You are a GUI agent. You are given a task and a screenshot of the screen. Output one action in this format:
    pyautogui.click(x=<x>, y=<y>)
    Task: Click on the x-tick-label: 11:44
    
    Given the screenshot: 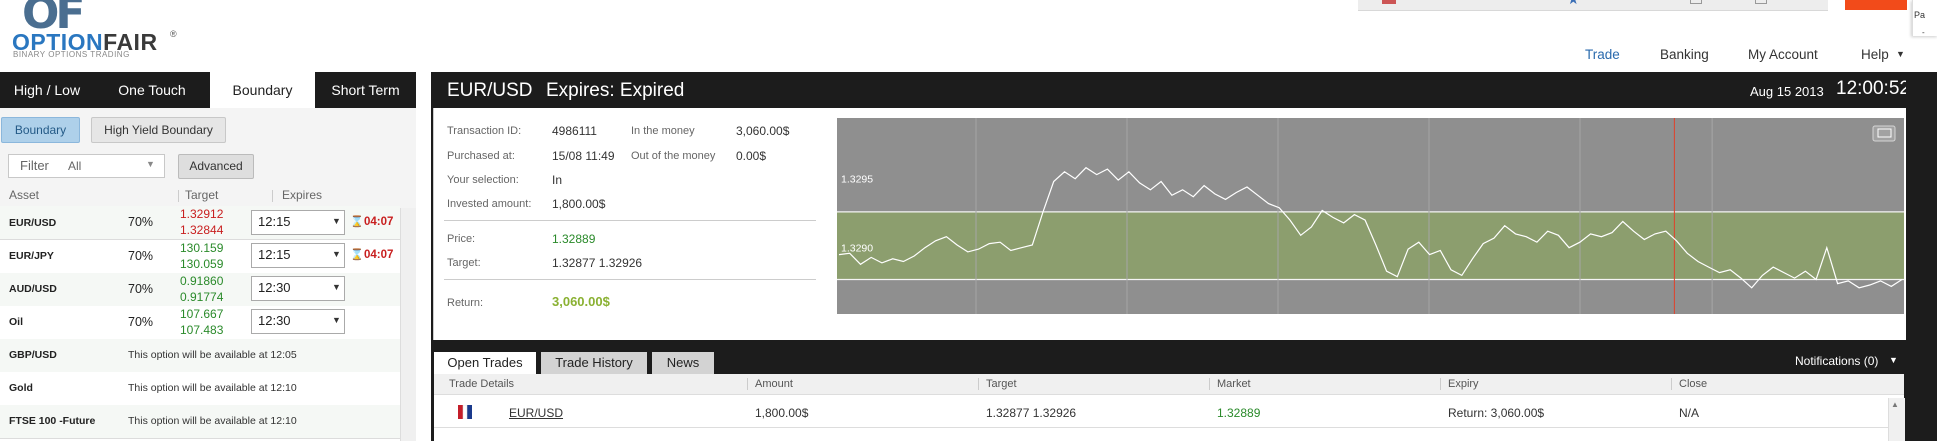 What is the action you would take?
    pyautogui.click(x=1580, y=322)
    